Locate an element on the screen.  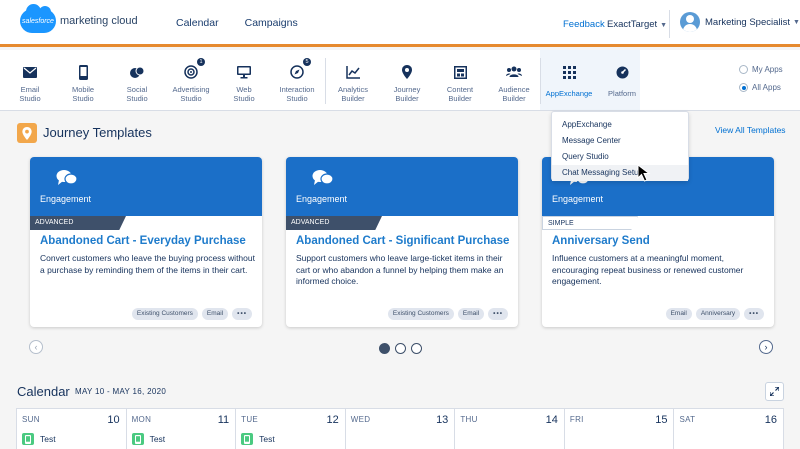
my-apps-radio: My Apps is located at coordinates (761, 69).